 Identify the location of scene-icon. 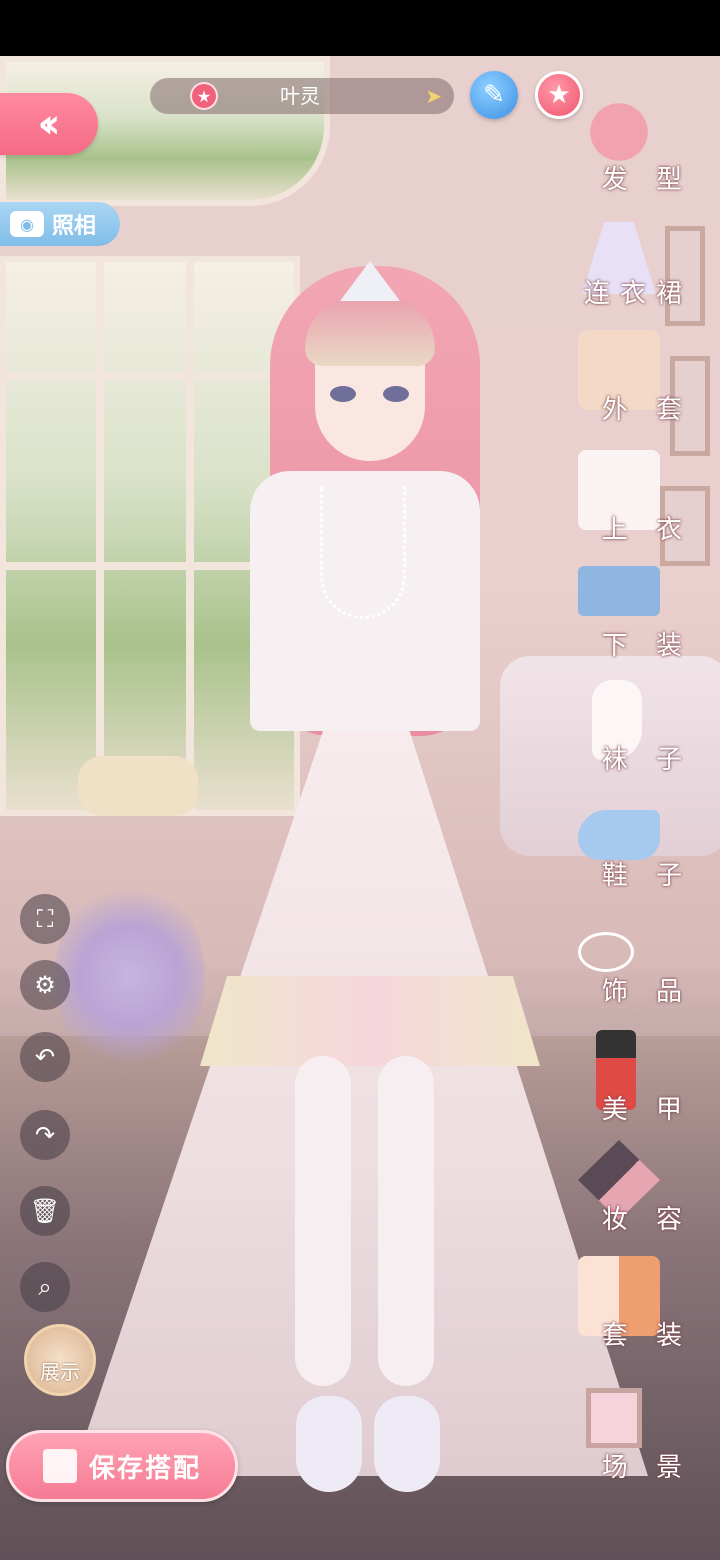
(614, 1418).